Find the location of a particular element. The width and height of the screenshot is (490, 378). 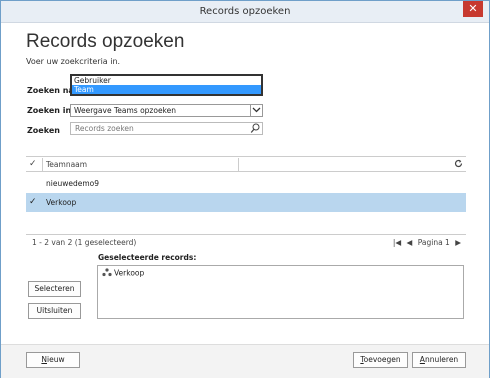

zoeken-label: Zoeken is located at coordinates (43, 130).